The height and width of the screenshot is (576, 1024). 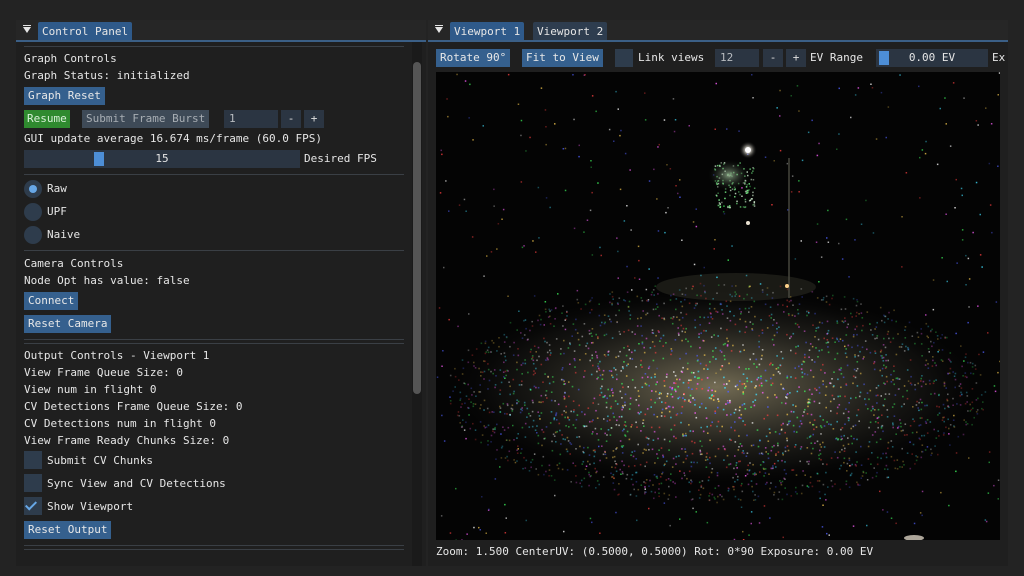 What do you see at coordinates (120, 423) in the screenshot?
I see `cv-detections-in-flight: CV Detections num in flight 0` at bounding box center [120, 423].